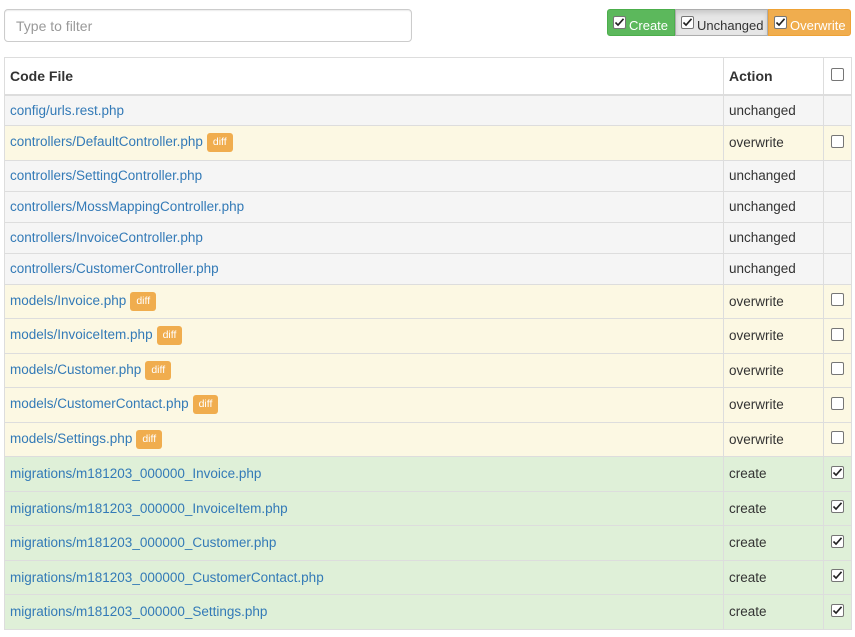 This screenshot has width=855, height=637. I want to click on table-row: models/CustomerContact.php diff overwrite, so click(428, 405).